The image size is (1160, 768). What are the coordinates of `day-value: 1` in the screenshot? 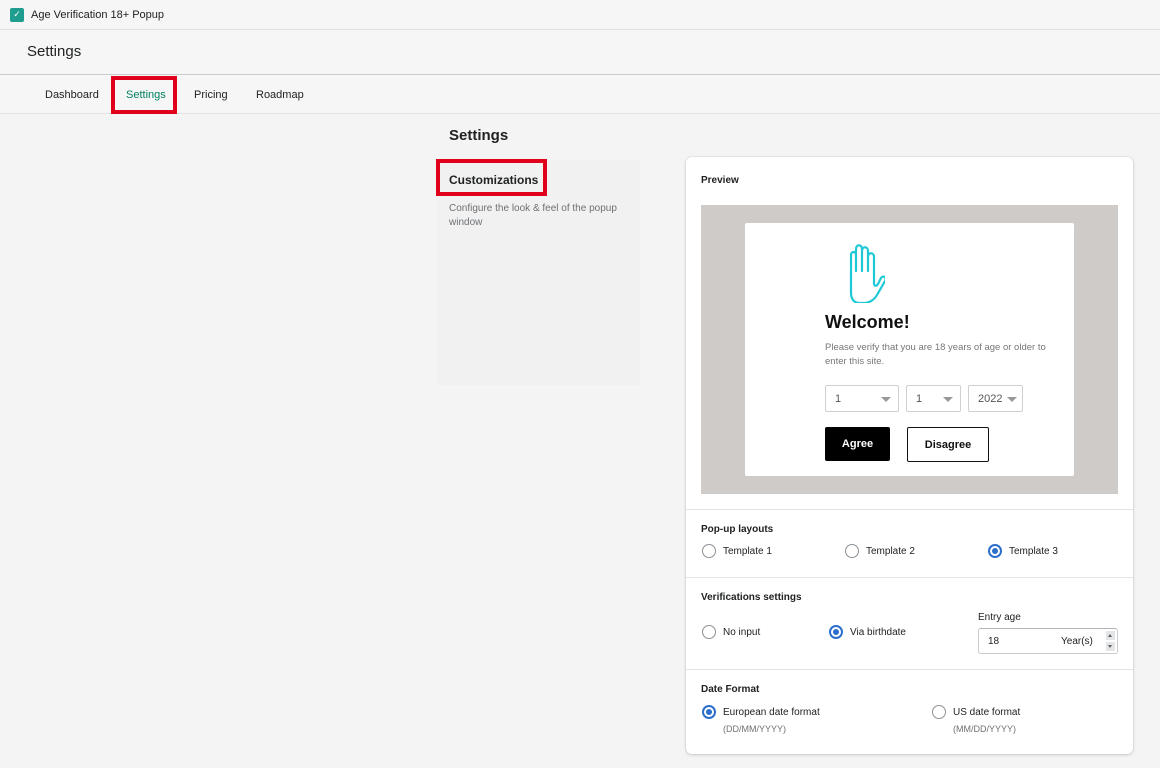 It's located at (838, 398).